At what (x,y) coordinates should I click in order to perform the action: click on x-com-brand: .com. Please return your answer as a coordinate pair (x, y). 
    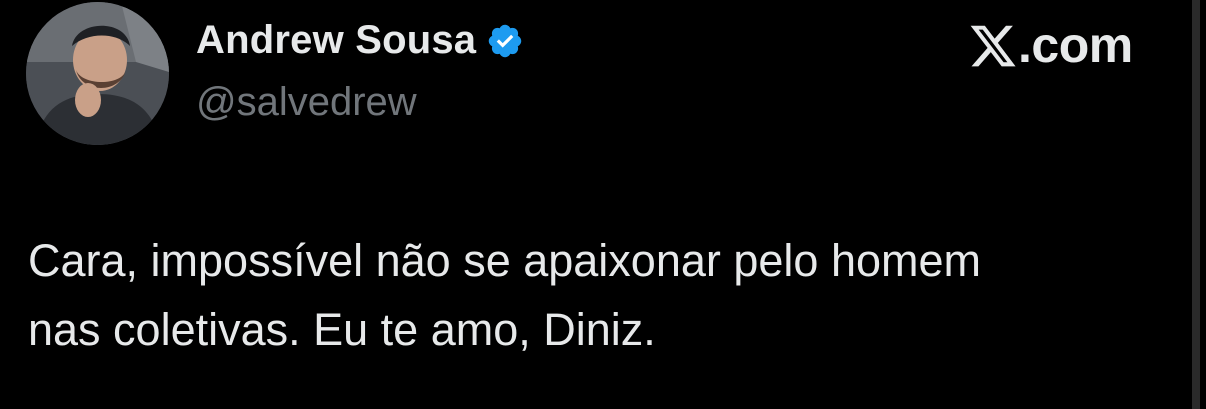
    Looking at the image, I should click on (1050, 45).